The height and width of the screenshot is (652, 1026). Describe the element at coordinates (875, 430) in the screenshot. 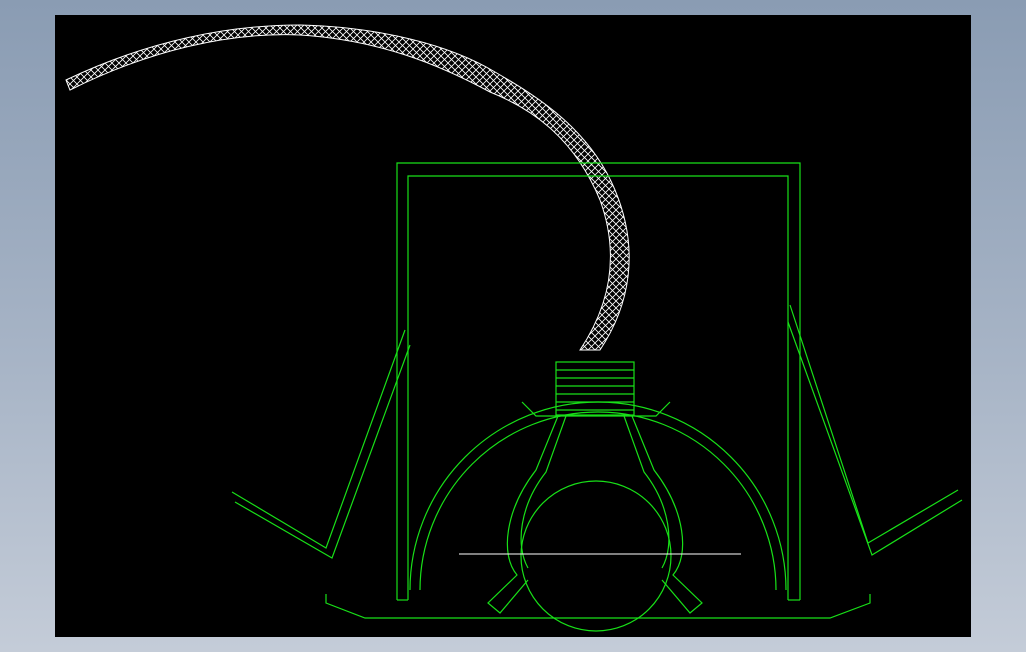

I see `right-chute` at that location.